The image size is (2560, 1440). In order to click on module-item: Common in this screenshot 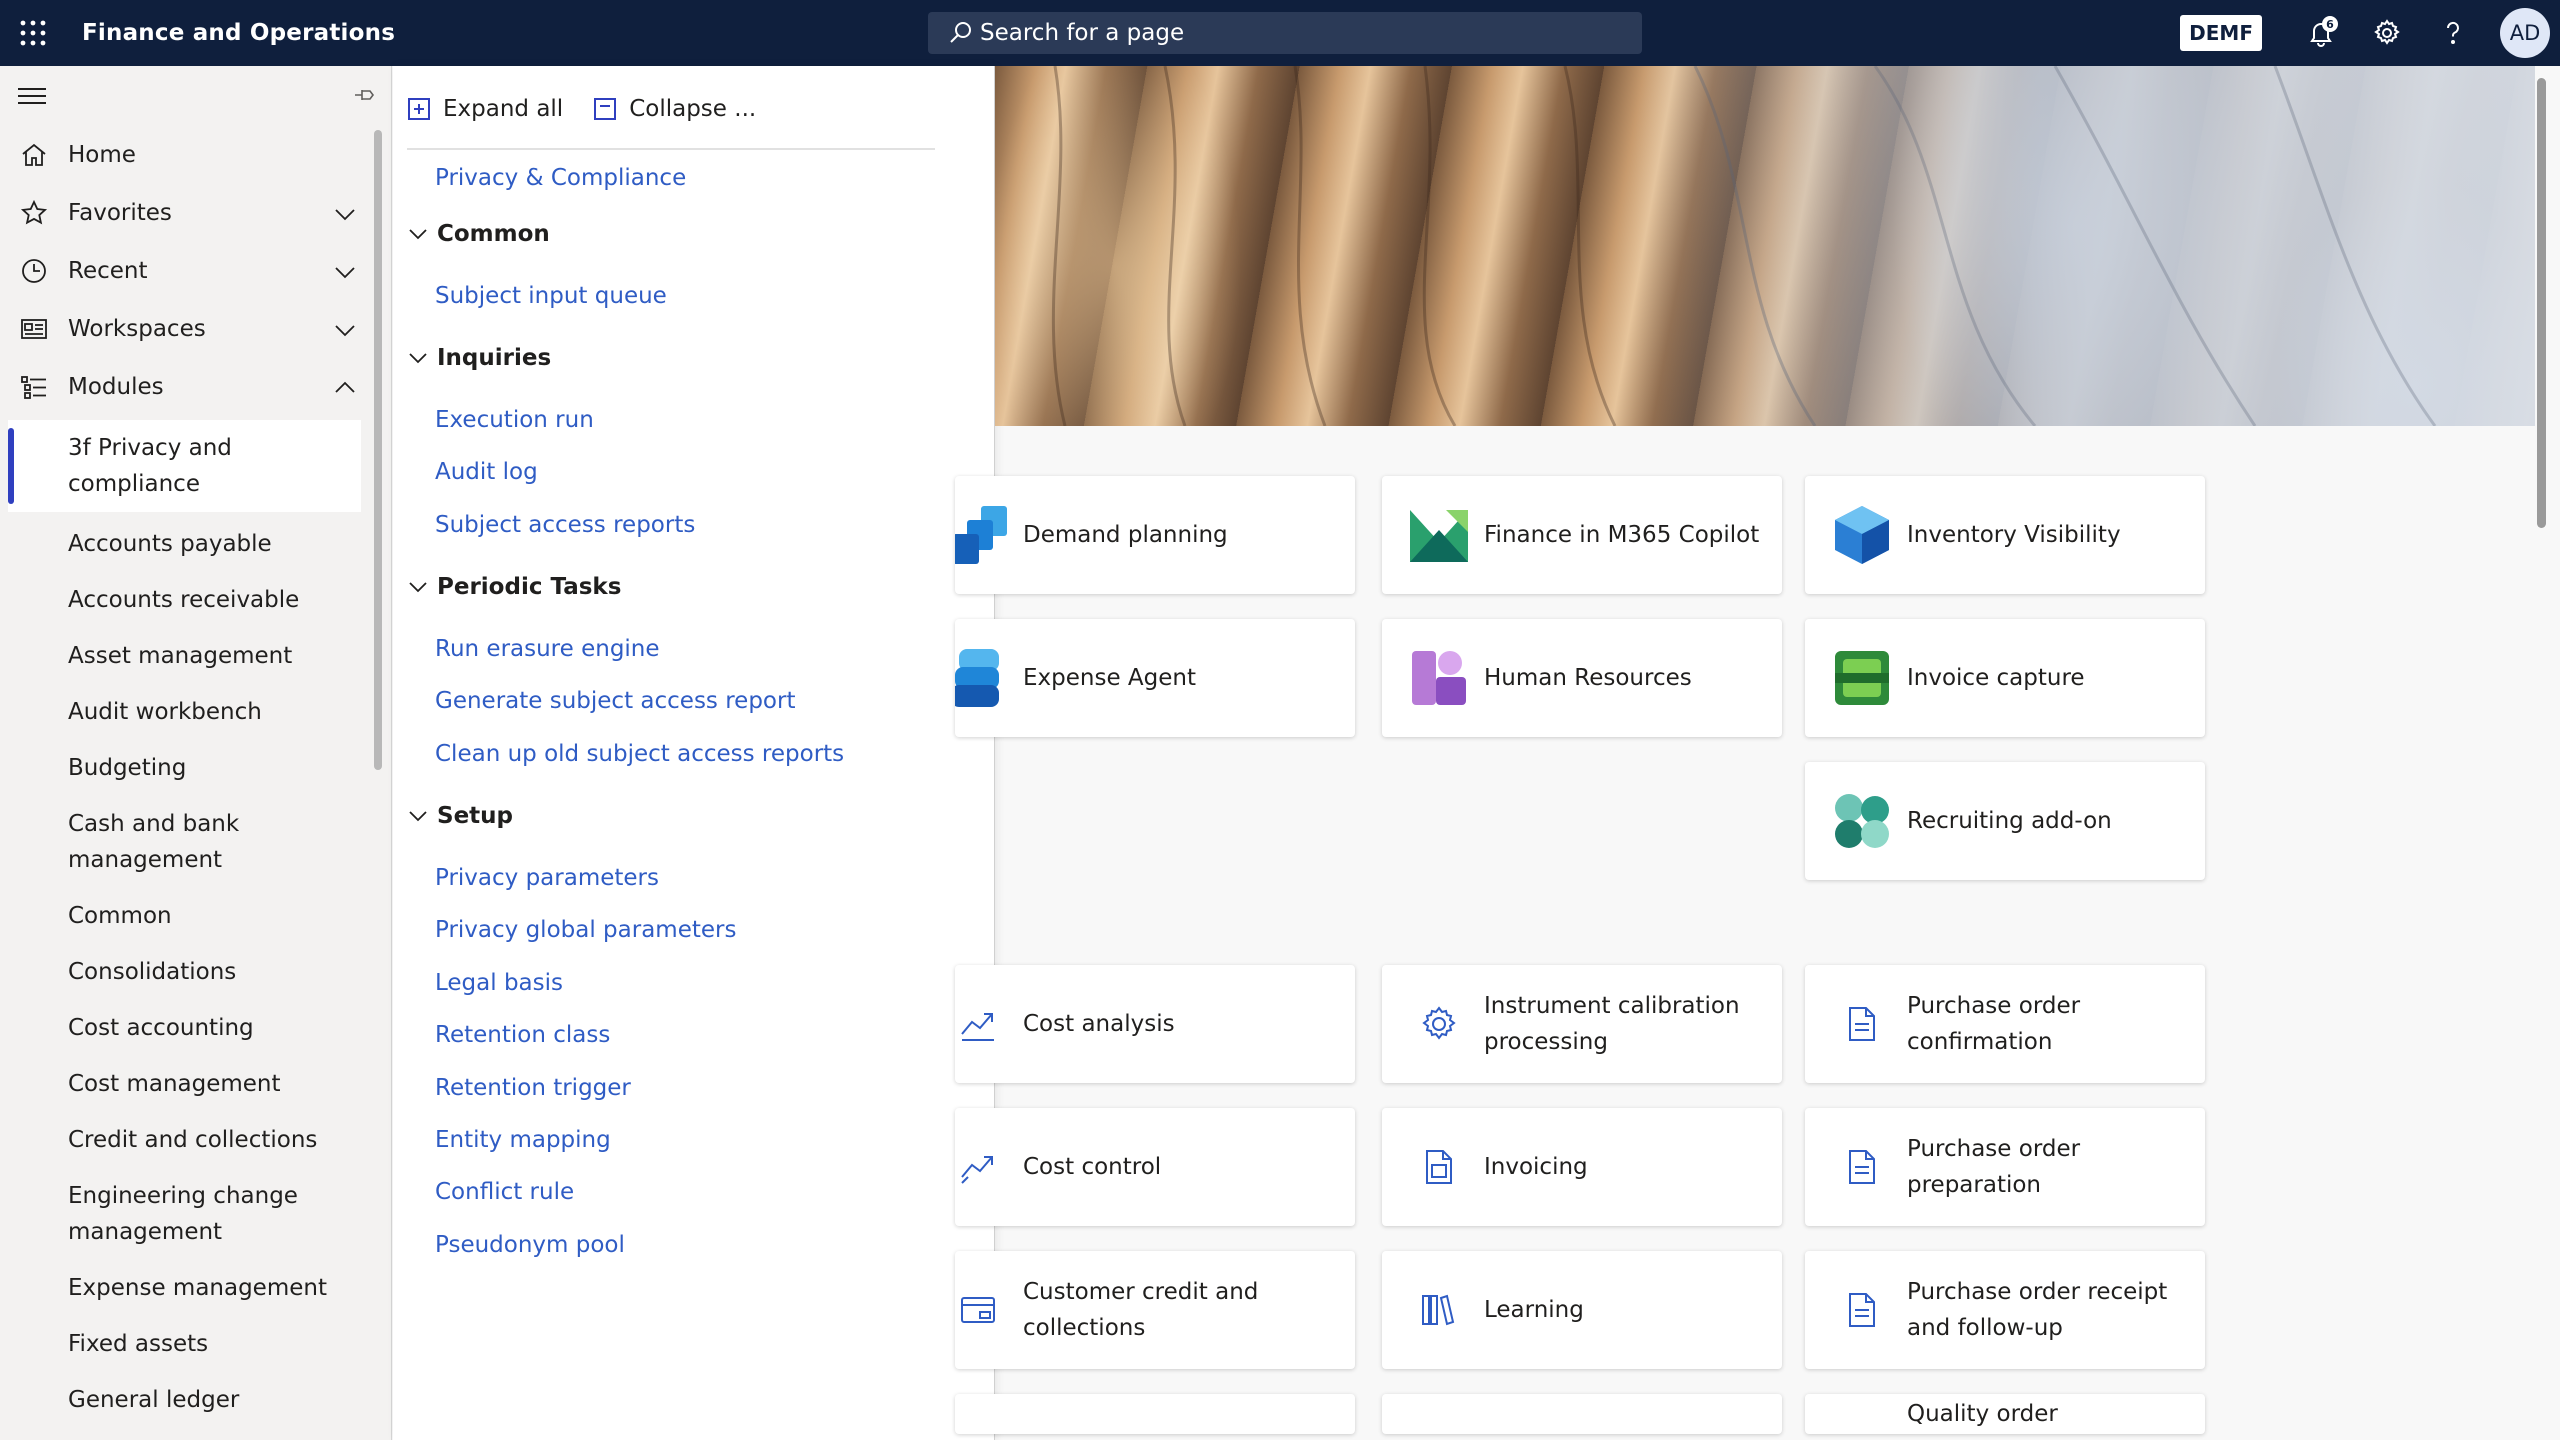, I will do `click(195, 916)`.